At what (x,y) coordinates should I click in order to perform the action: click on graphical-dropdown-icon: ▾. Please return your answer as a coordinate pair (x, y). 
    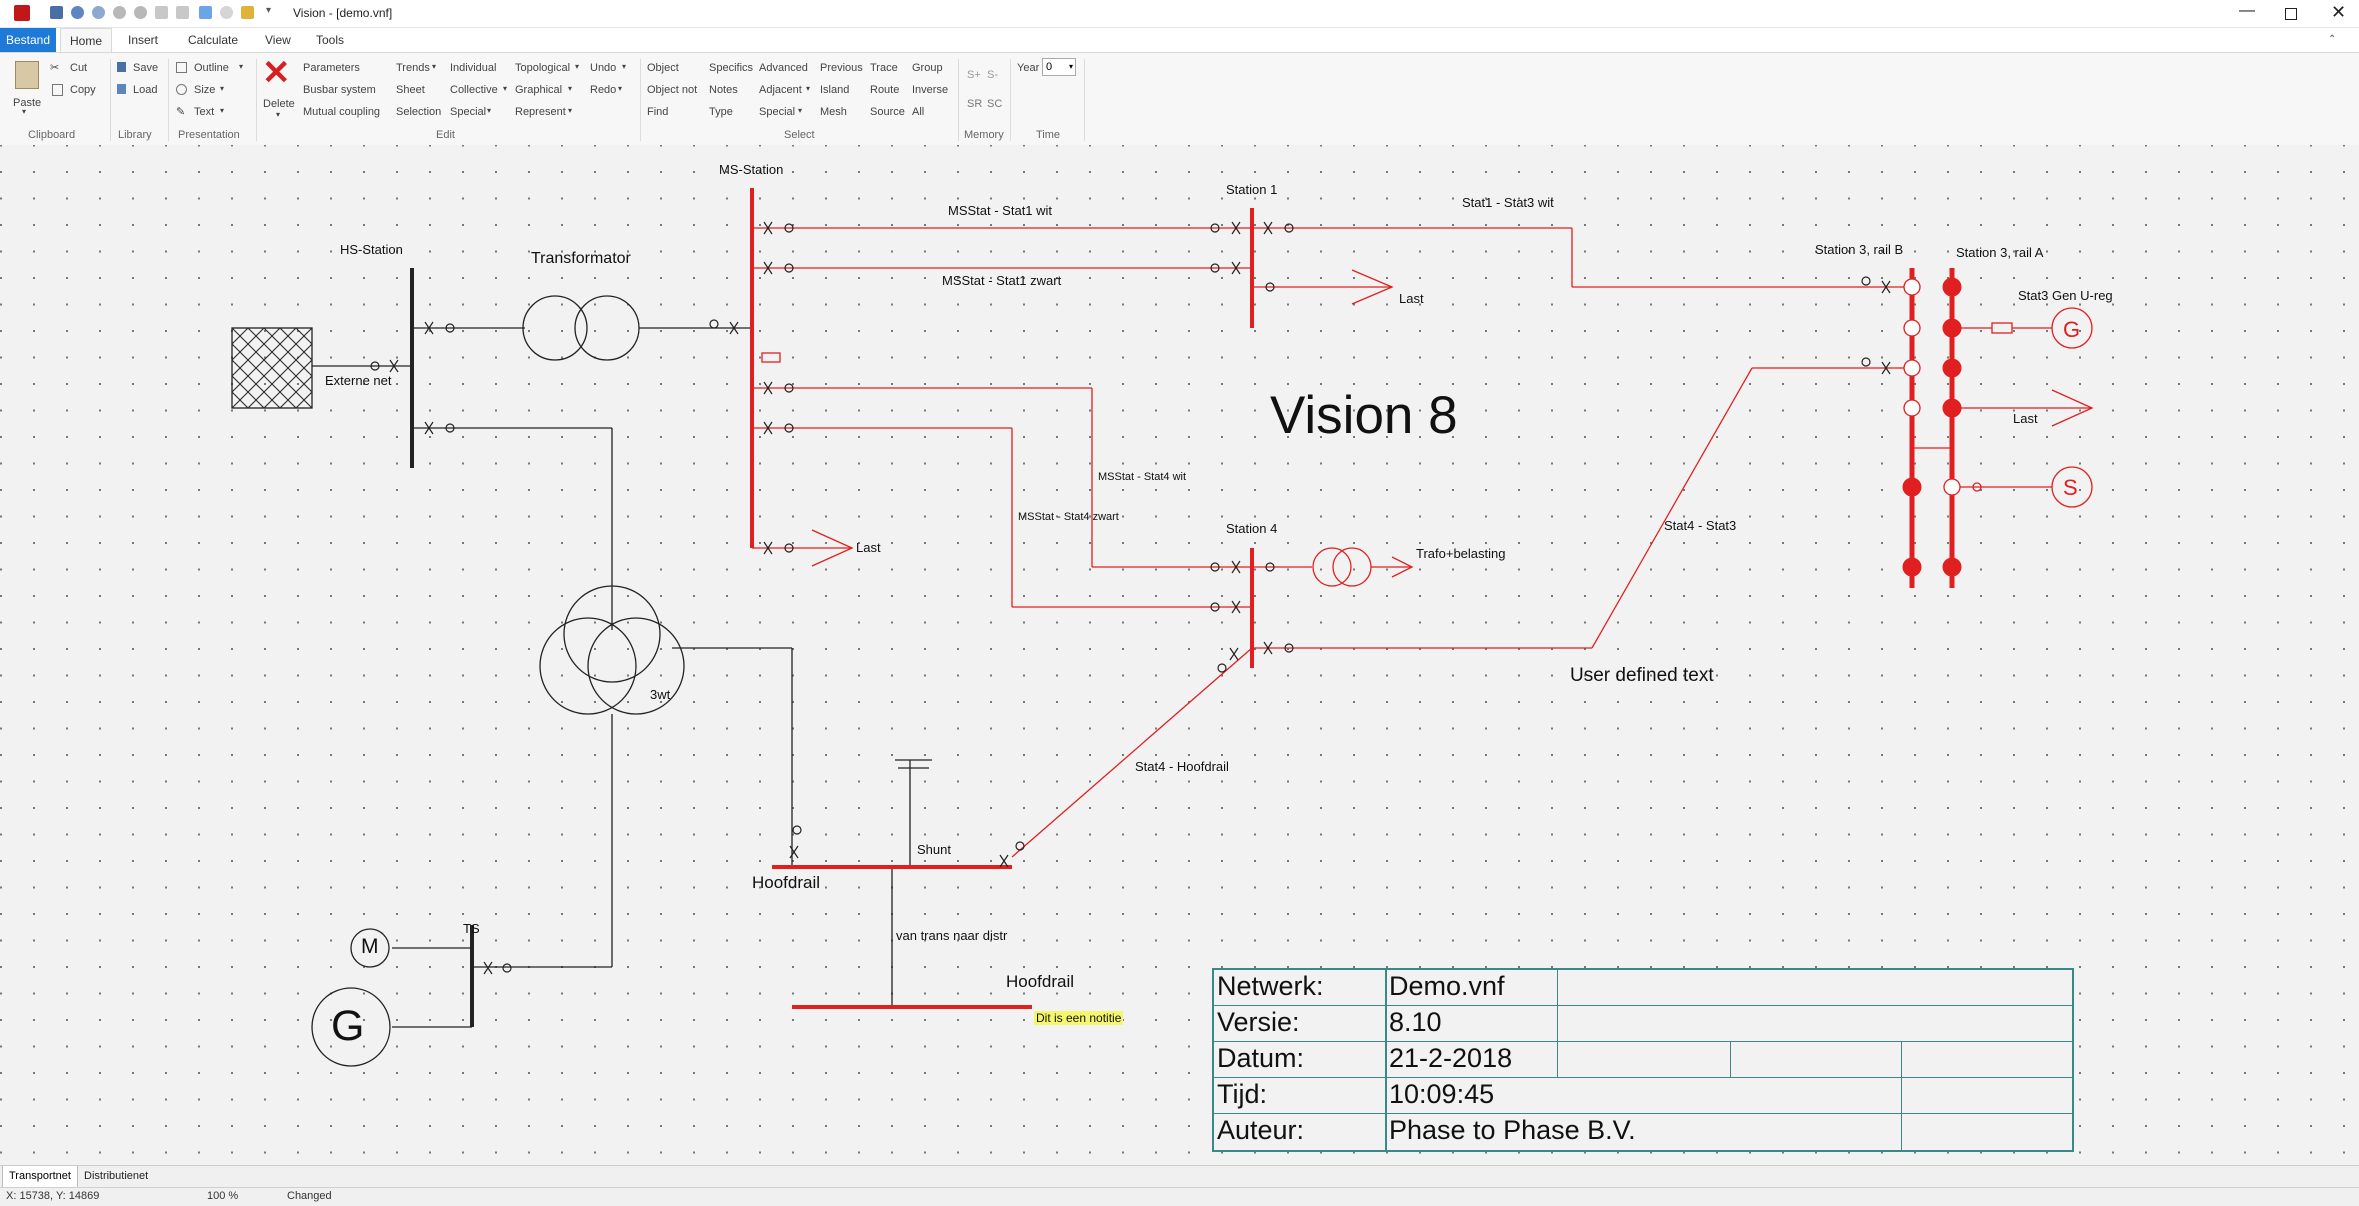
    Looking at the image, I should click on (570, 88).